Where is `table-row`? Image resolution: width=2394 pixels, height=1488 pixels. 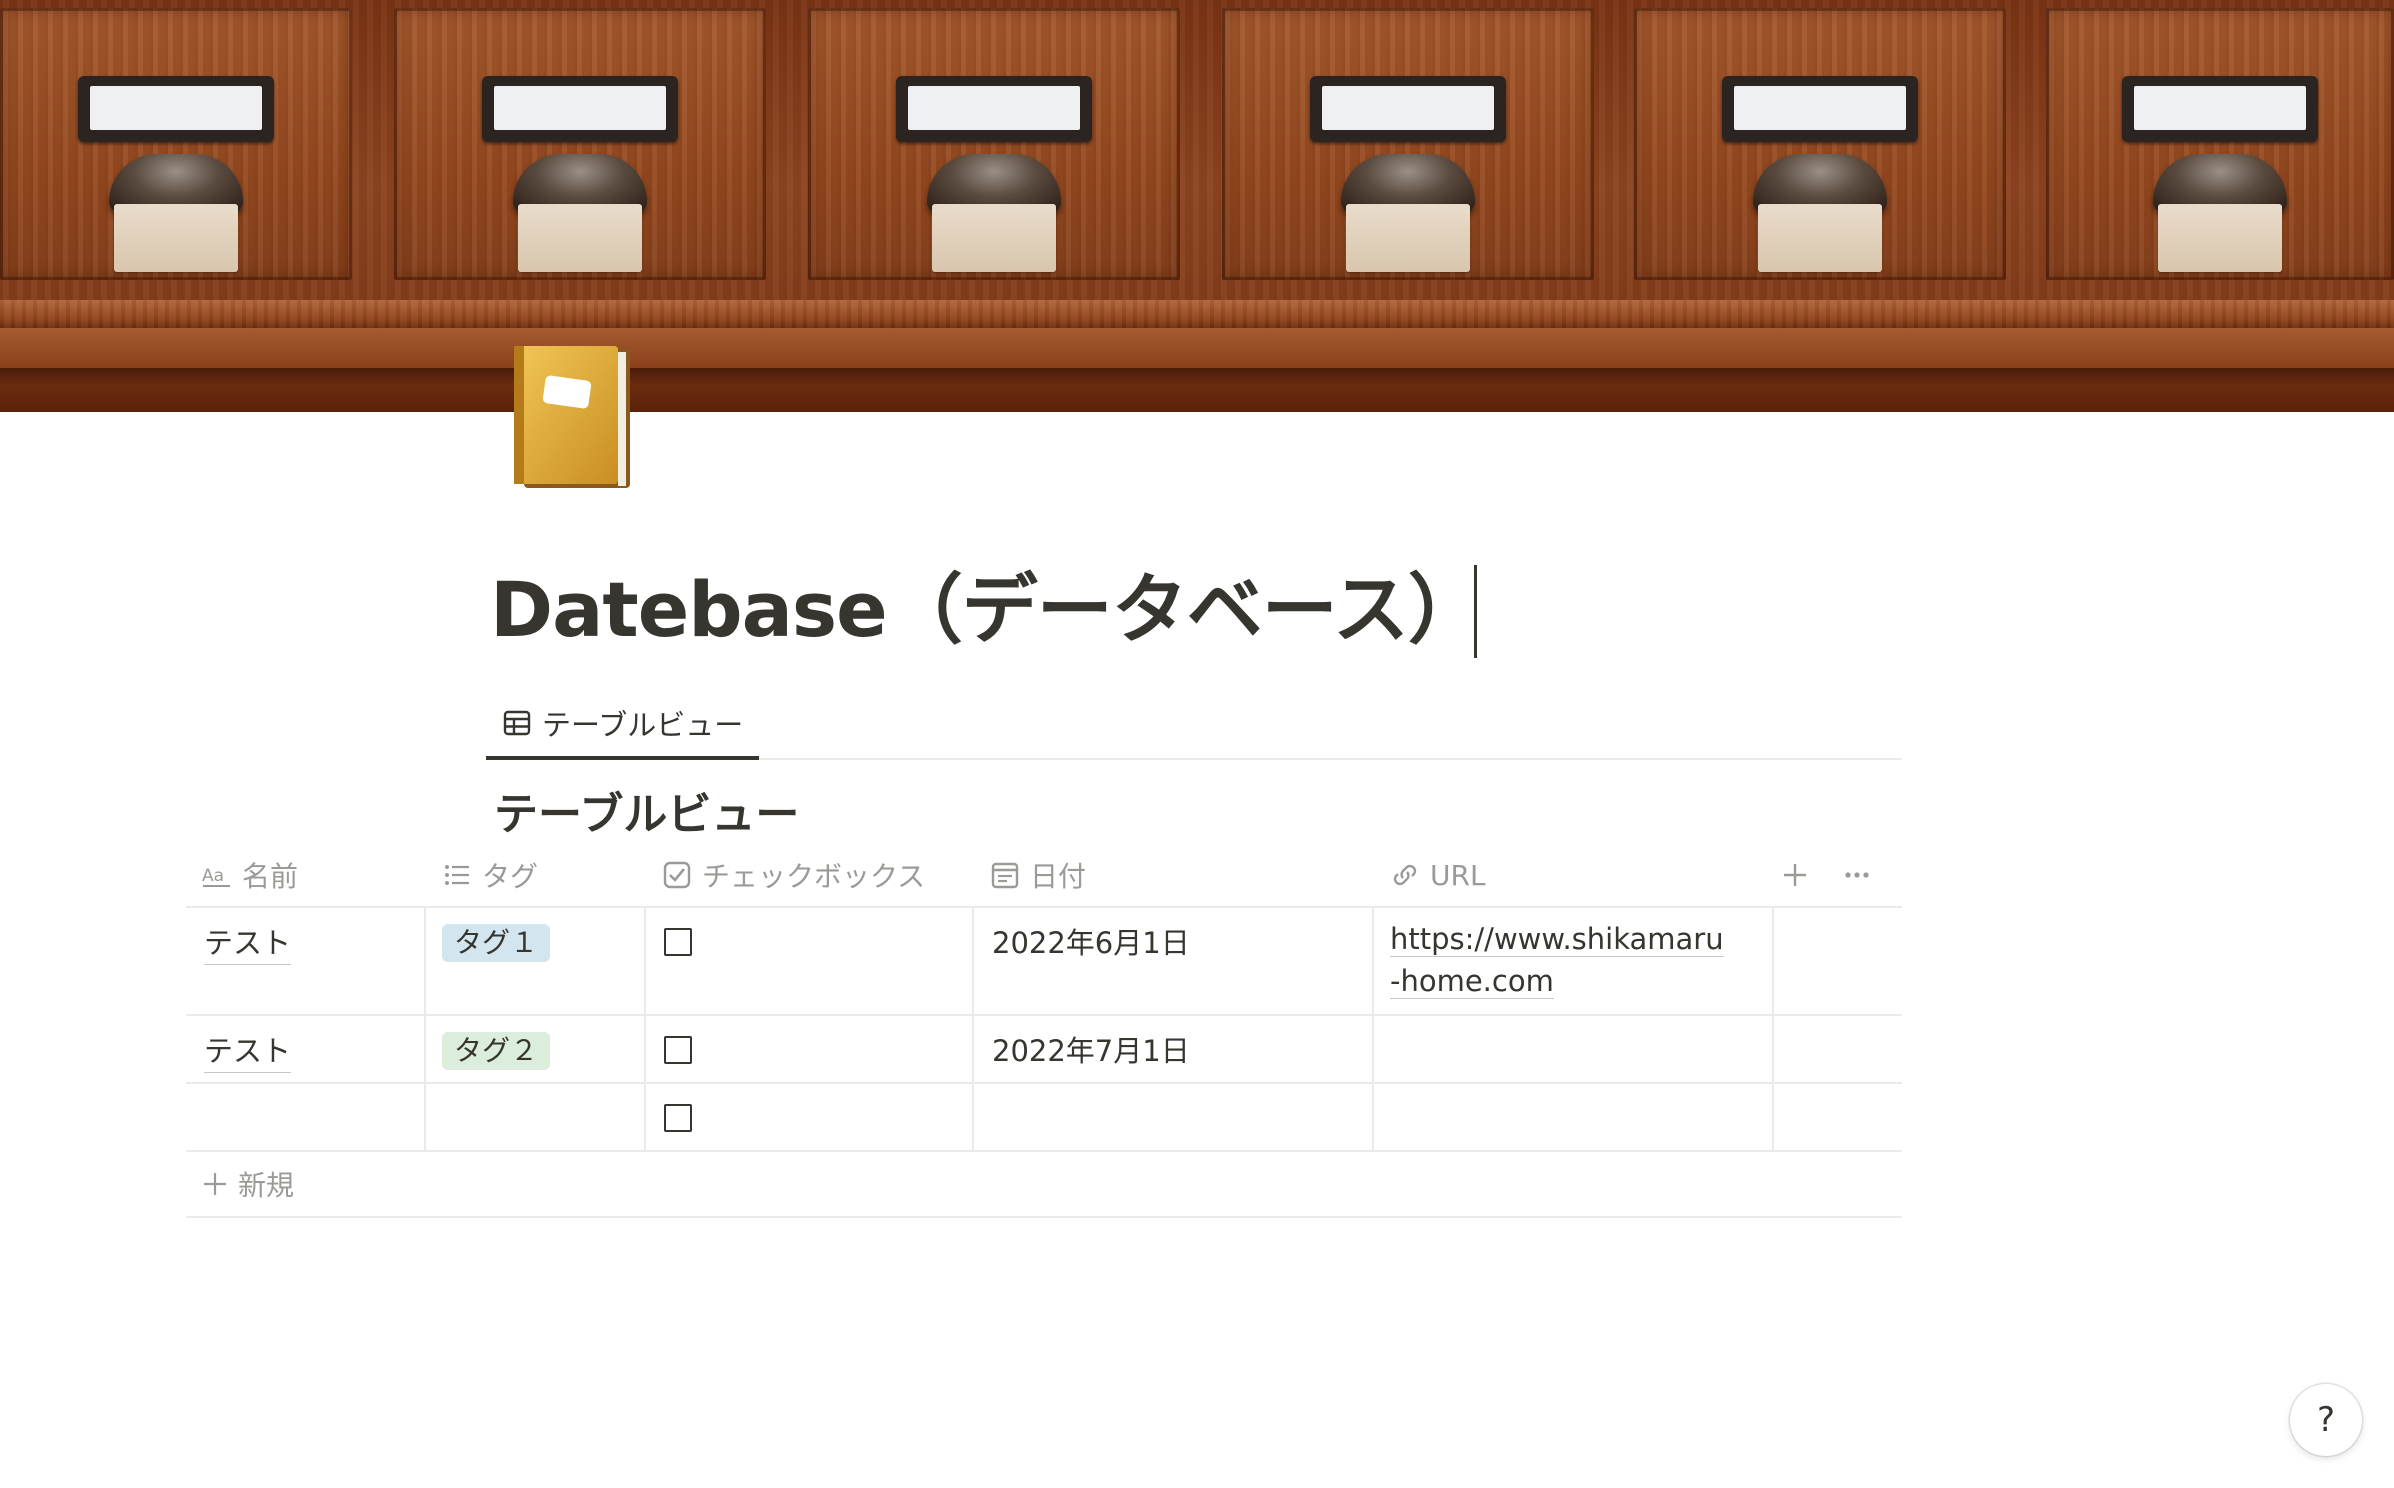
table-row is located at coordinates (1044, 1118).